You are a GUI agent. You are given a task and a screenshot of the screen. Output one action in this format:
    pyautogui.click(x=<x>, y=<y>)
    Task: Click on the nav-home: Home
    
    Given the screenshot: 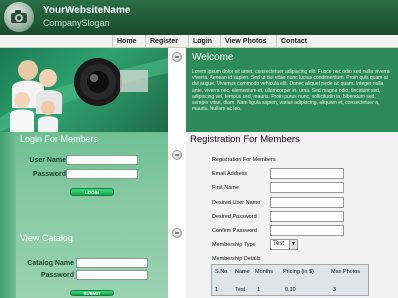 What is the action you would take?
    pyautogui.click(x=126, y=41)
    